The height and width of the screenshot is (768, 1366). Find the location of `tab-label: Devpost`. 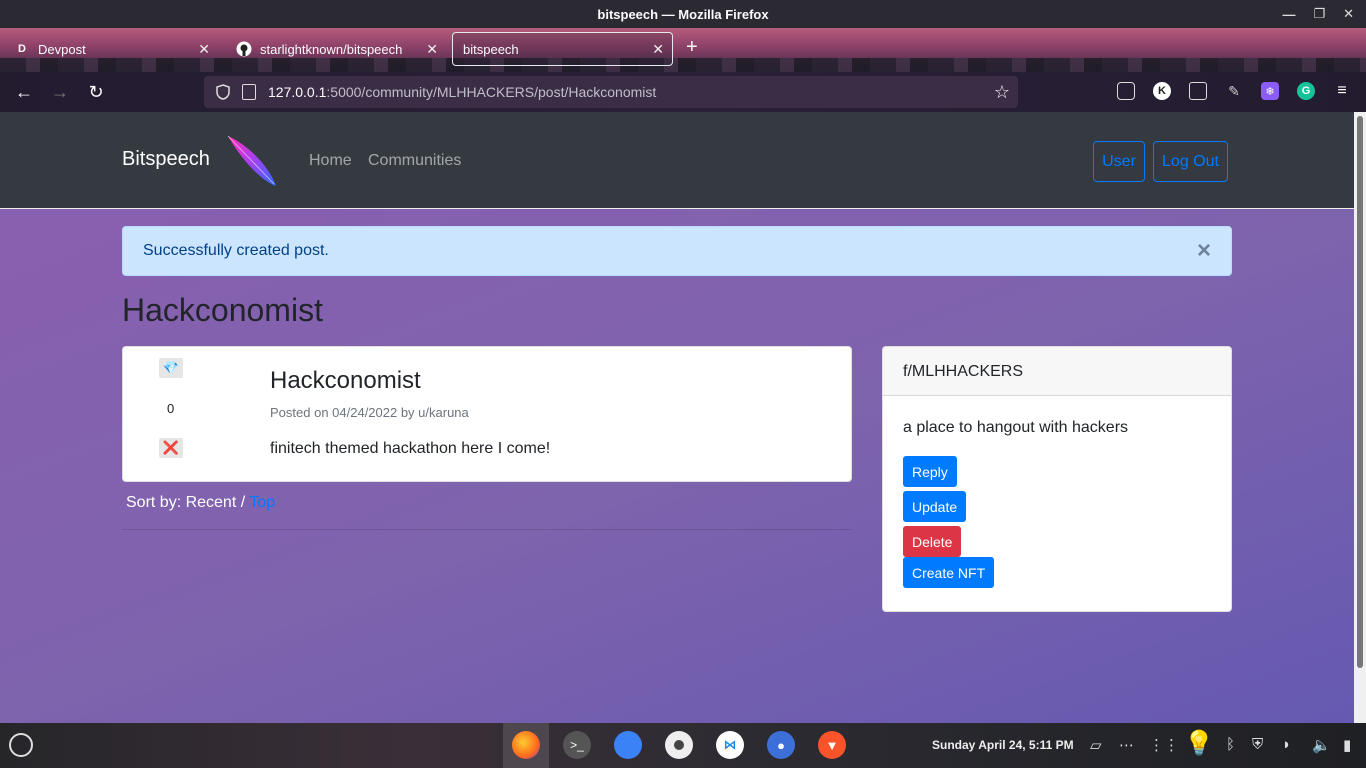

tab-label: Devpost is located at coordinates (62, 49).